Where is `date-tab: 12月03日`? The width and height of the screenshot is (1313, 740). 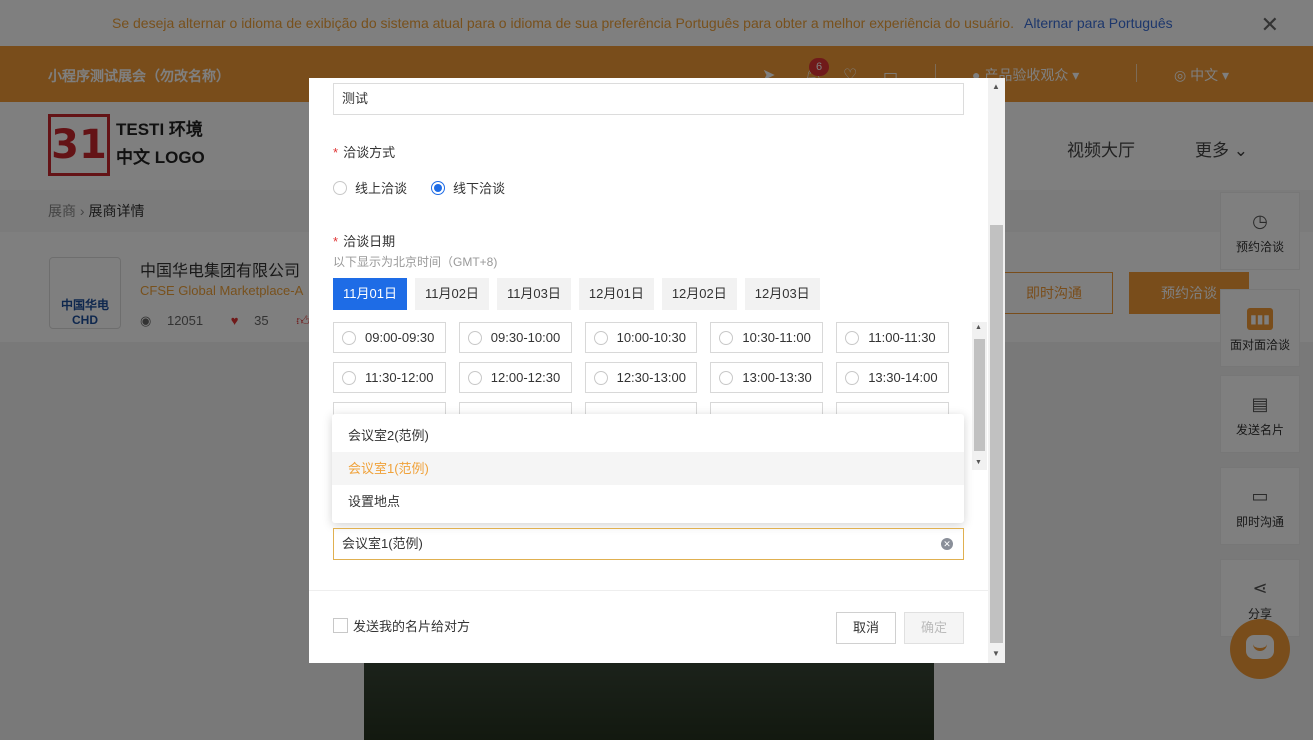
date-tab: 12月03日 is located at coordinates (782, 294).